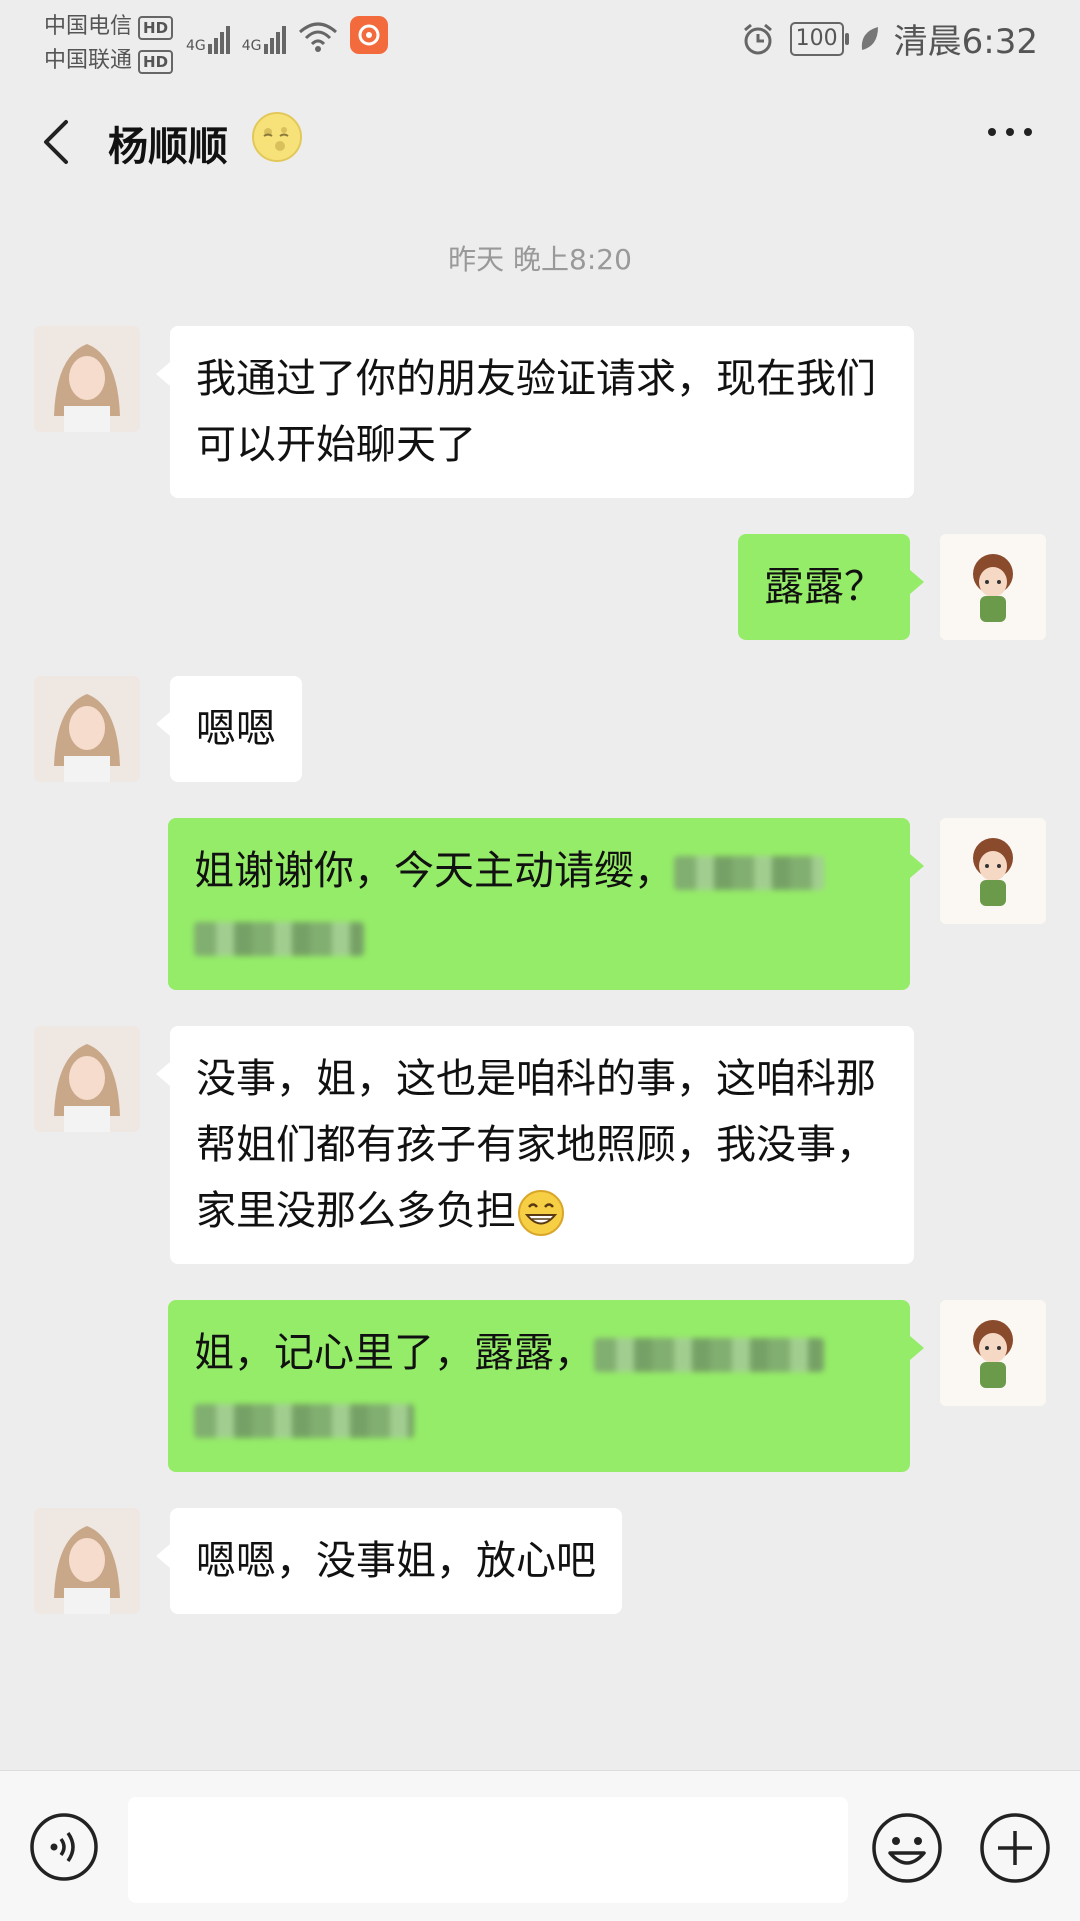  Describe the element at coordinates (1015, 1848) in the screenshot. I see `plus-icon` at that location.